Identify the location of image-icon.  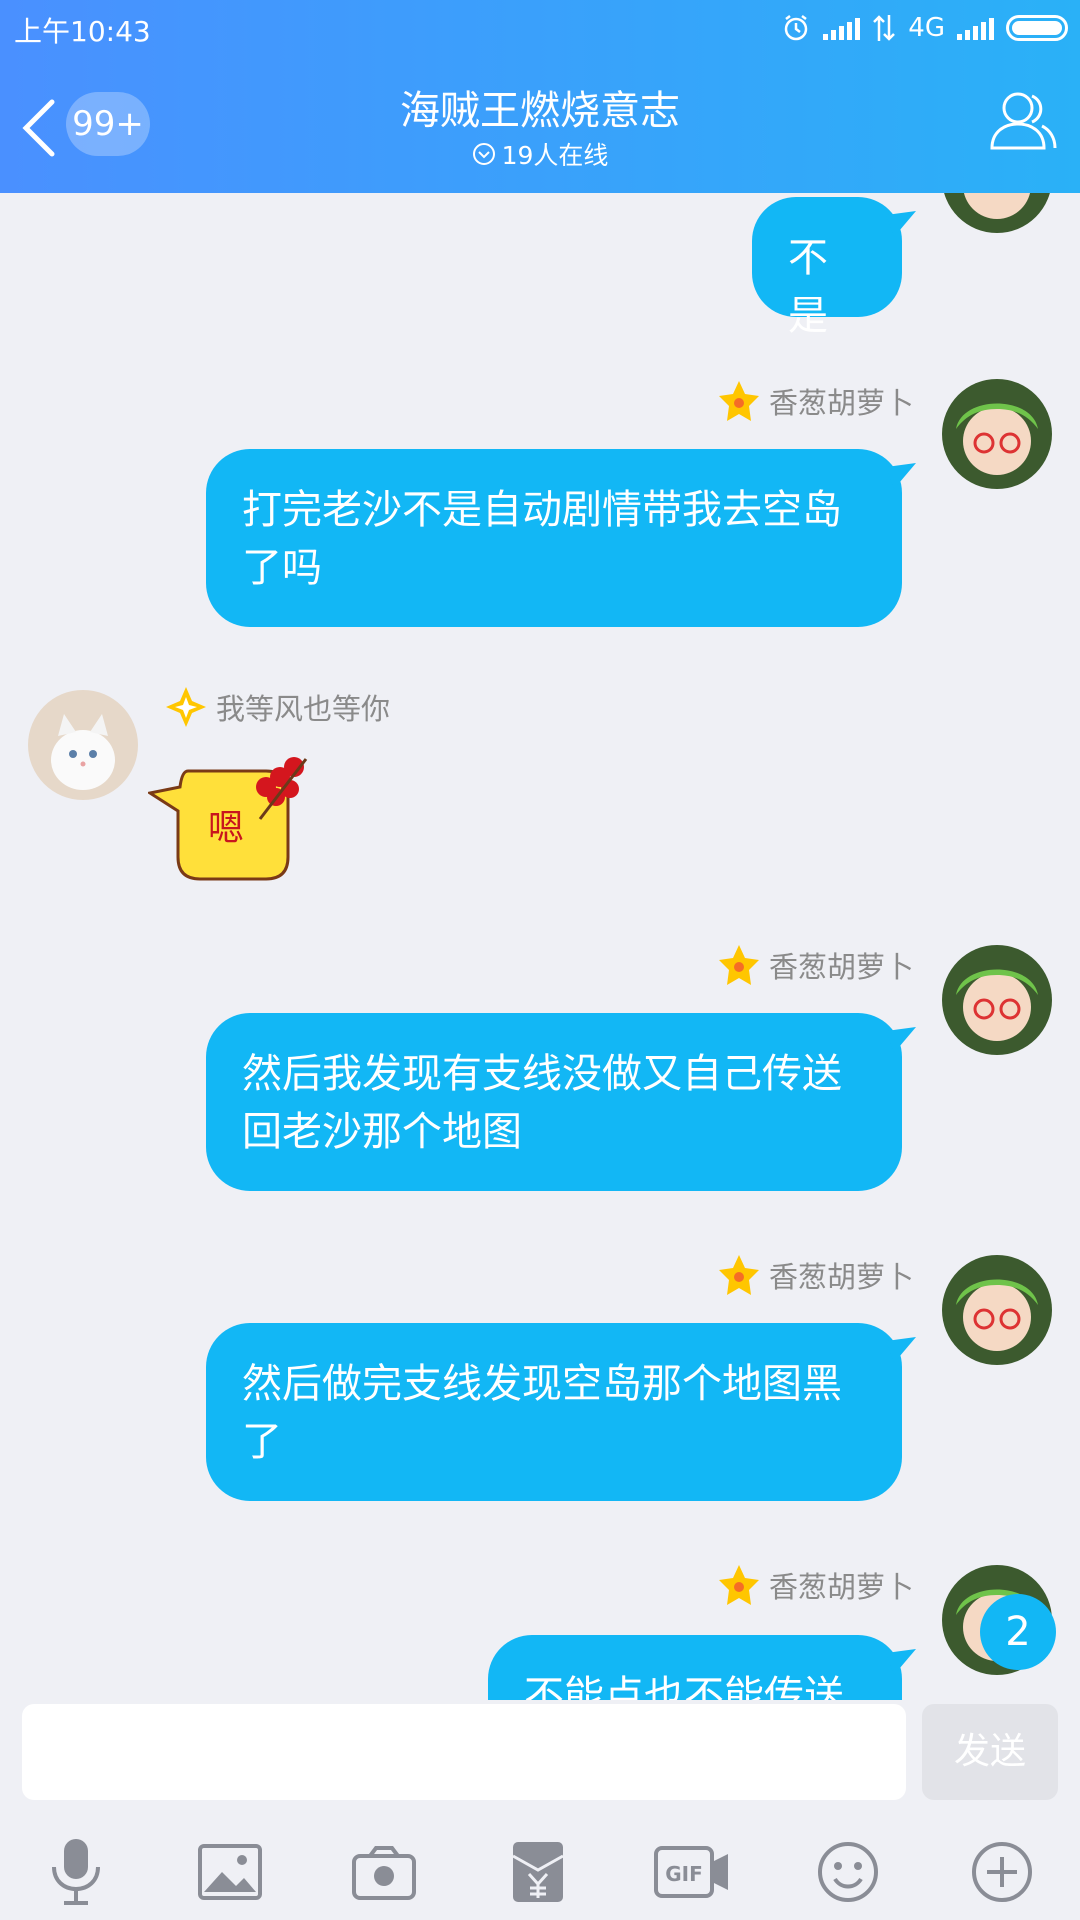
(230, 1872).